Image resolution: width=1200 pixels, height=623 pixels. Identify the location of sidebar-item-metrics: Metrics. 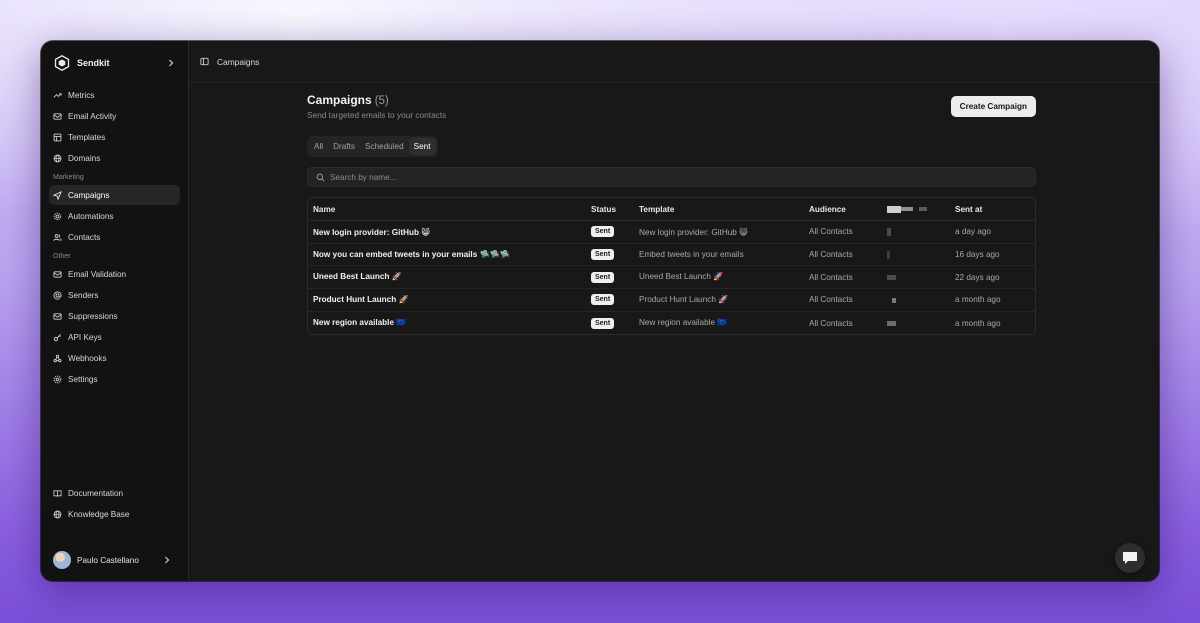
(114, 95).